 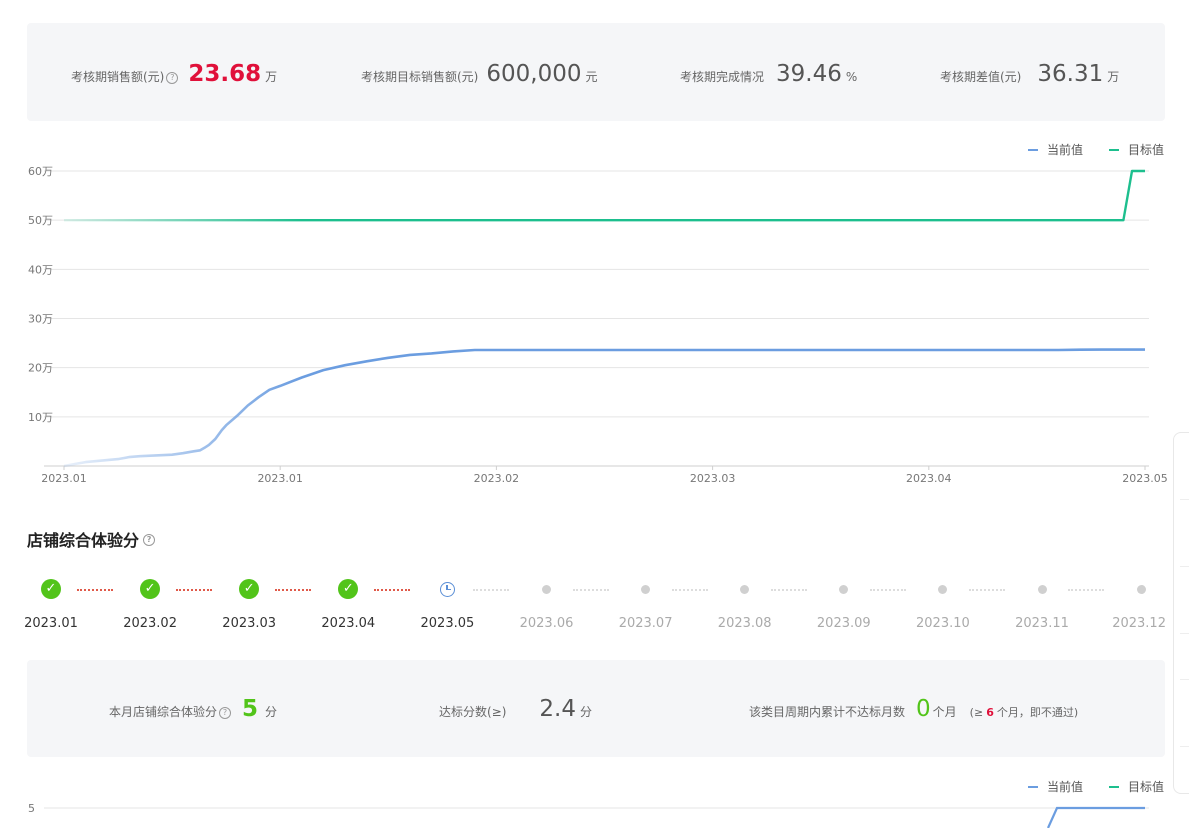 I want to click on score-trend-svg: 5, so click(x=588, y=815).